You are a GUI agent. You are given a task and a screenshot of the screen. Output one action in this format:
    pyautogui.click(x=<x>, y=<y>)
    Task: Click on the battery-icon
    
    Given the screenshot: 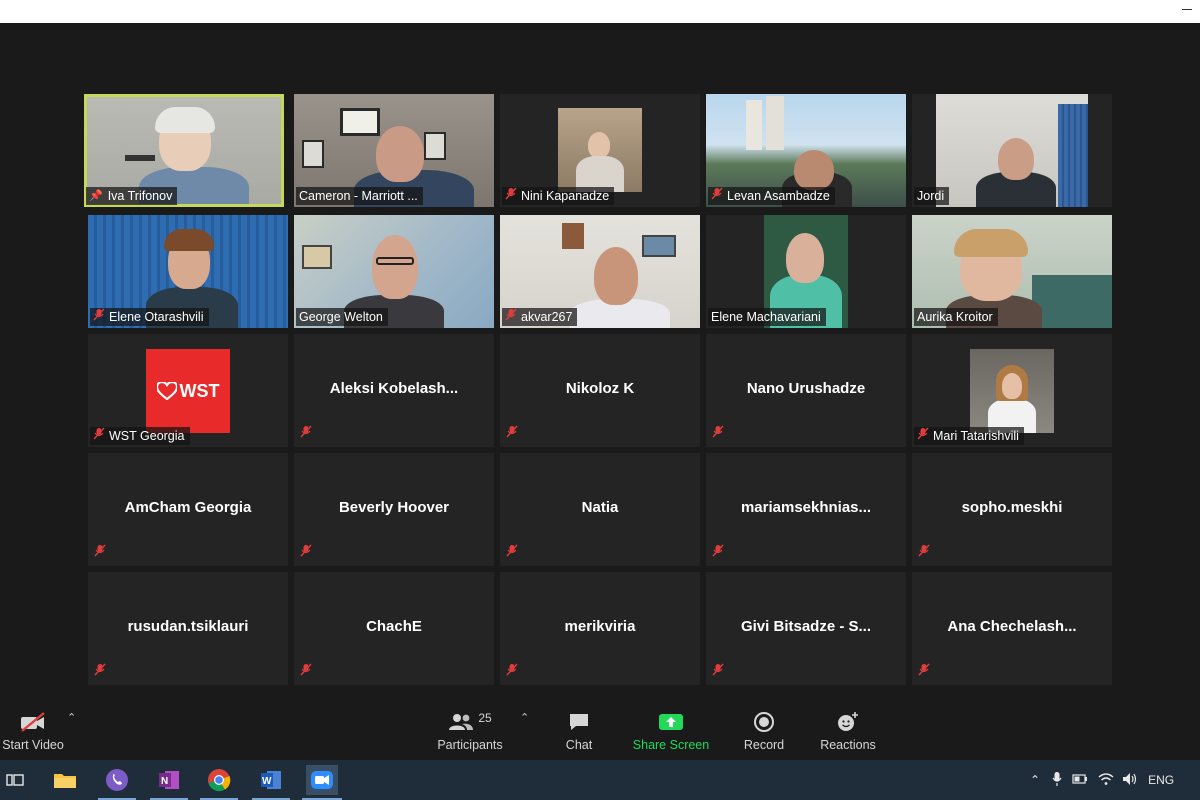 What is the action you would take?
    pyautogui.click(x=1080, y=780)
    